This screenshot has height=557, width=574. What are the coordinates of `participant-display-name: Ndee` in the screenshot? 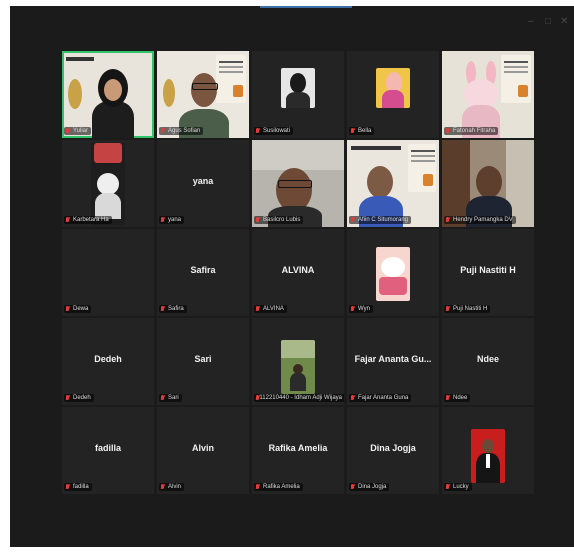 It's located at (487, 359).